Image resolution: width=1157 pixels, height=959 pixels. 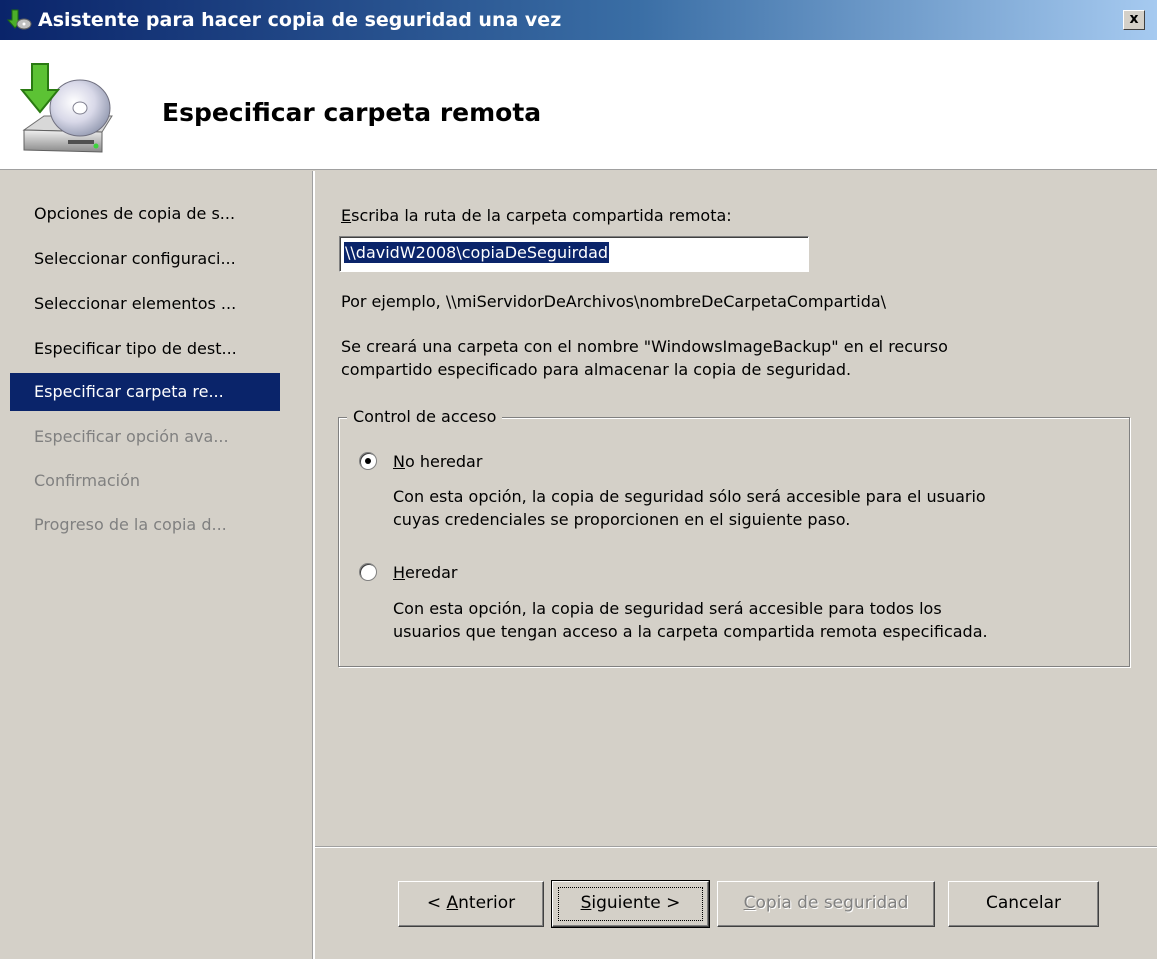 What do you see at coordinates (87, 480) in the screenshot?
I see `step-confirmation: Confirmación` at bounding box center [87, 480].